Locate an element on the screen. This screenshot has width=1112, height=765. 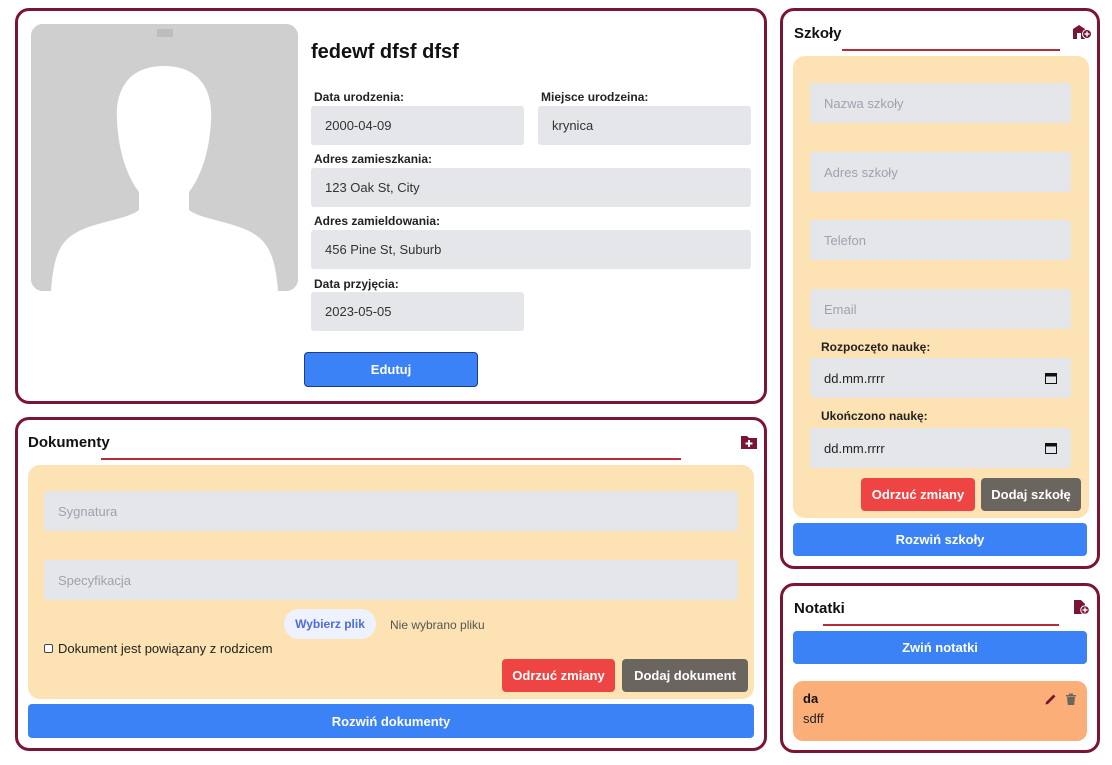
birth-place-label: Miejsce urodzeina: is located at coordinates (595, 97).